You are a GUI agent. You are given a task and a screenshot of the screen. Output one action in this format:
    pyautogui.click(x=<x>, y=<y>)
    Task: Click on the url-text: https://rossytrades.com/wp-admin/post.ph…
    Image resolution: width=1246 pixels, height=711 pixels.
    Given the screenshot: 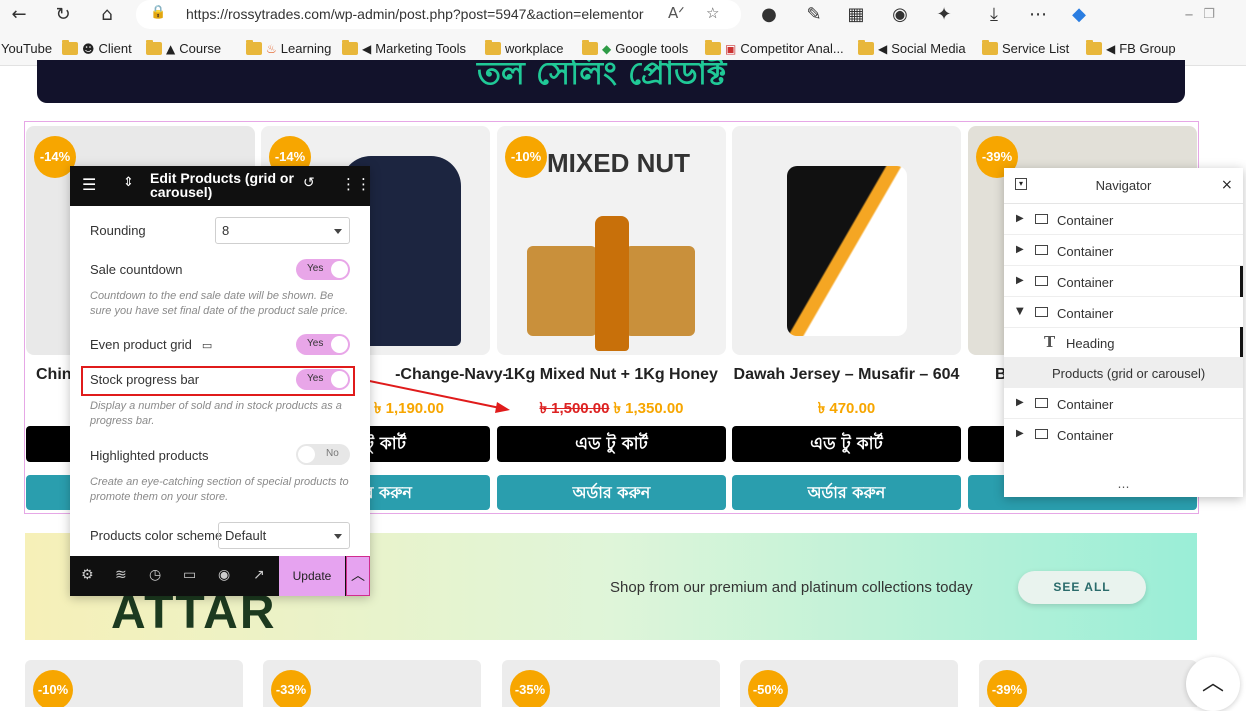 What is the action you would take?
    pyautogui.click(x=415, y=14)
    